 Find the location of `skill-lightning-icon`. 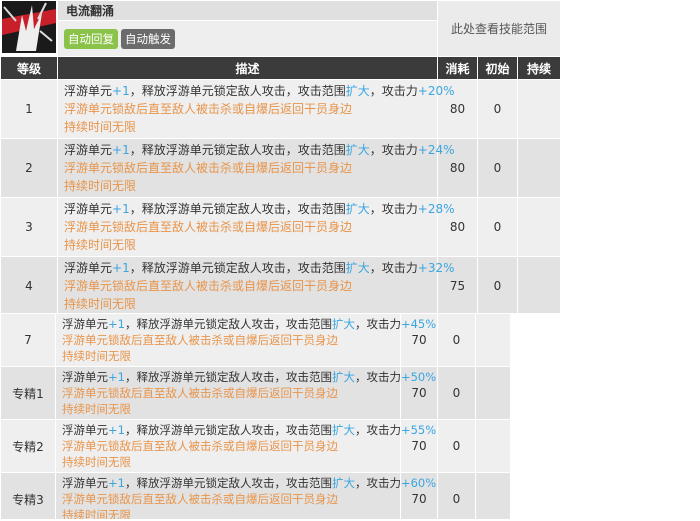

skill-lightning-icon is located at coordinates (29, 27).